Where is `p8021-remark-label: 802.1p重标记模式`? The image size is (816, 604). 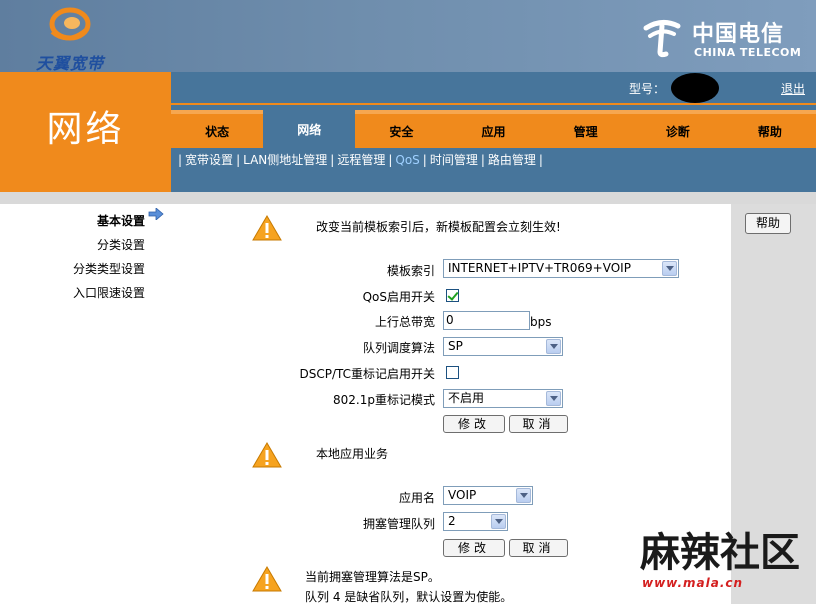
p8021-remark-label: 802.1p重标记模式 is located at coordinates (384, 400).